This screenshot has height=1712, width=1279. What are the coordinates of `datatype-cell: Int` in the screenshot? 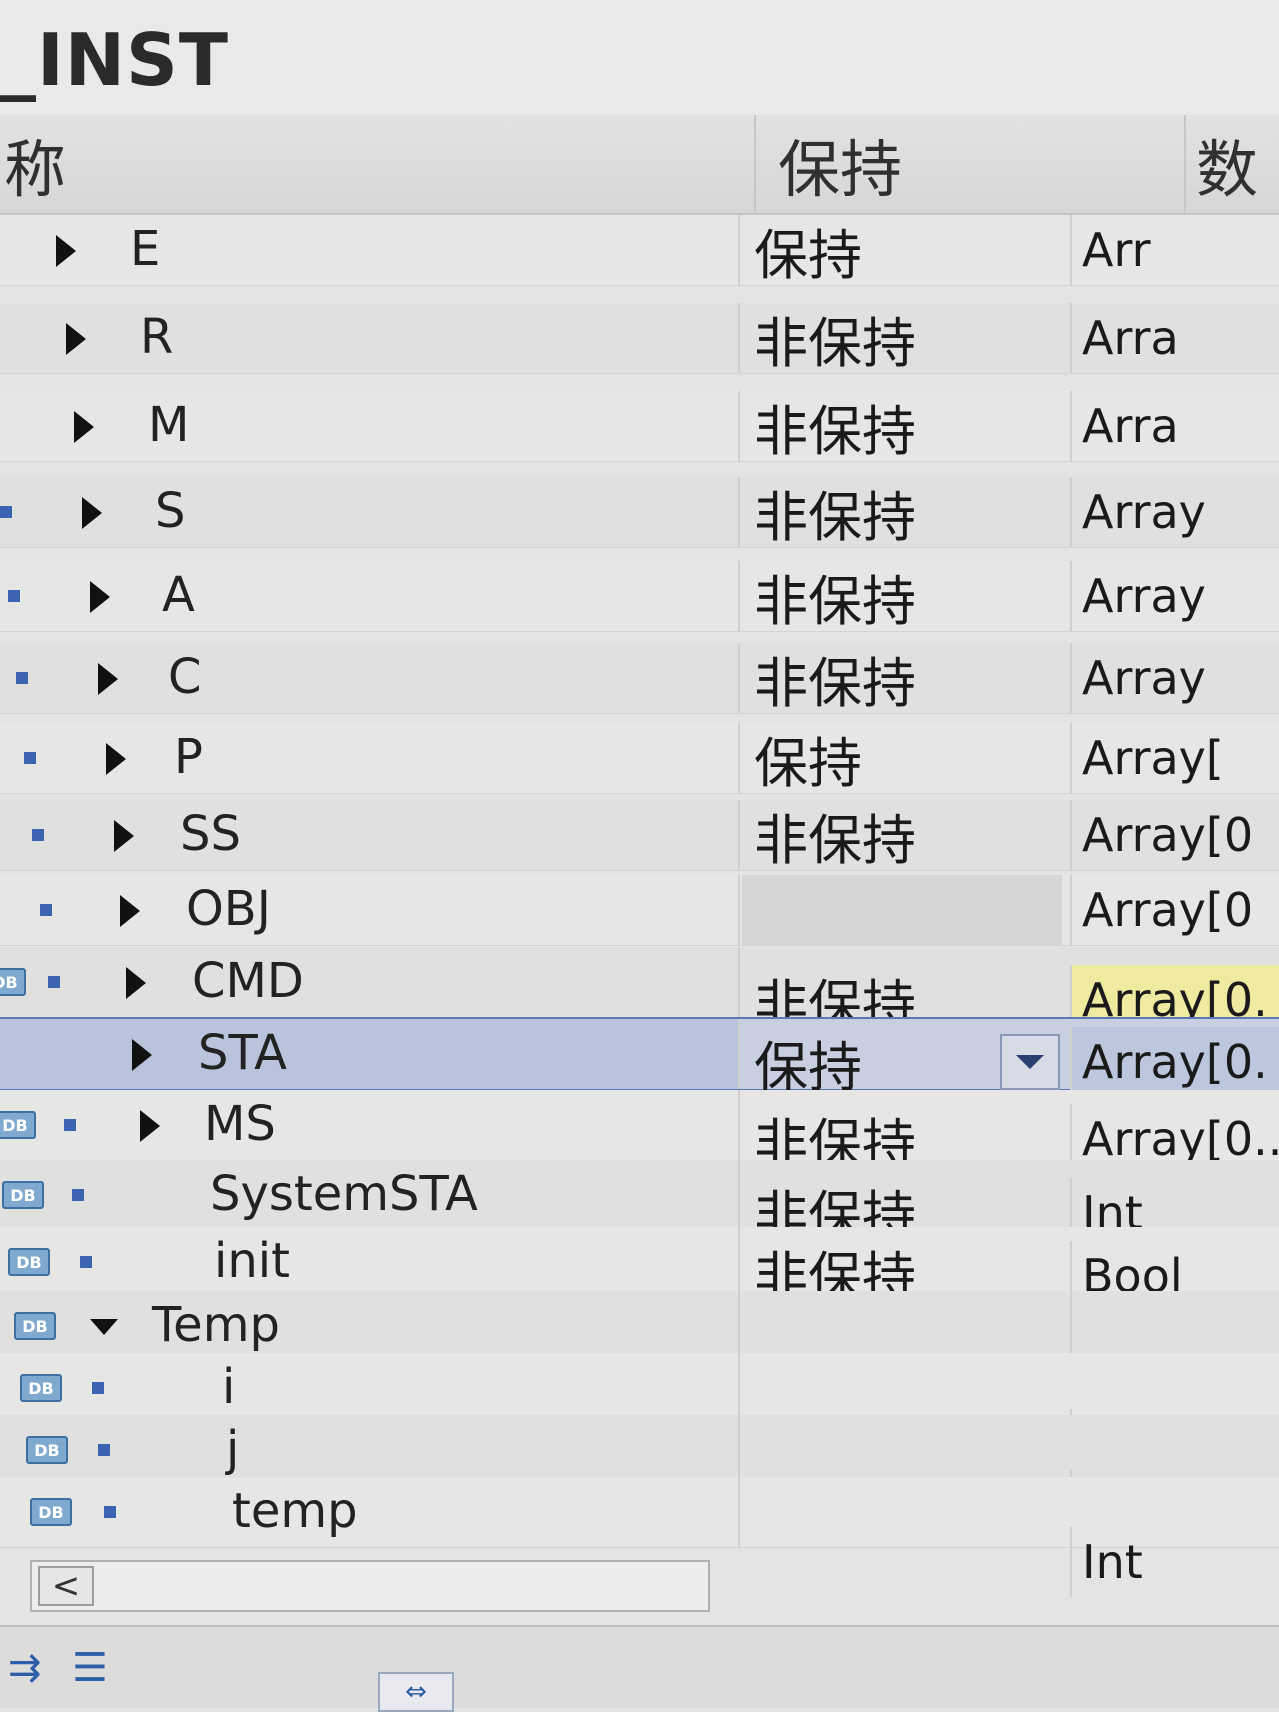 It's located at (1174, 1562).